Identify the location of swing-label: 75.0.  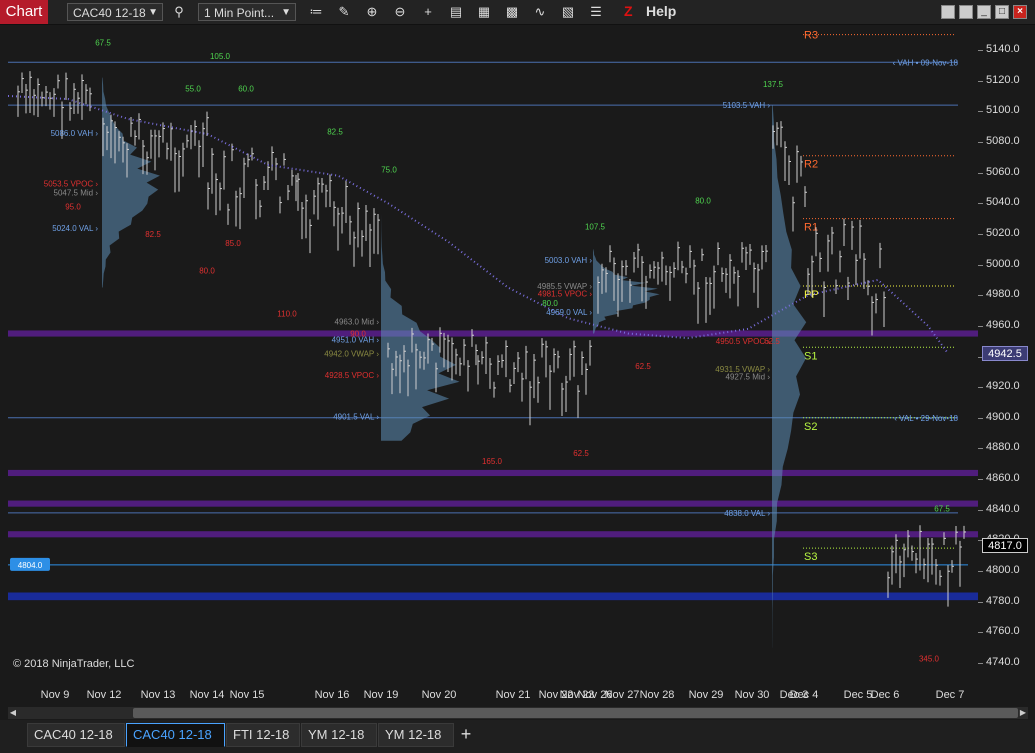
(389, 170).